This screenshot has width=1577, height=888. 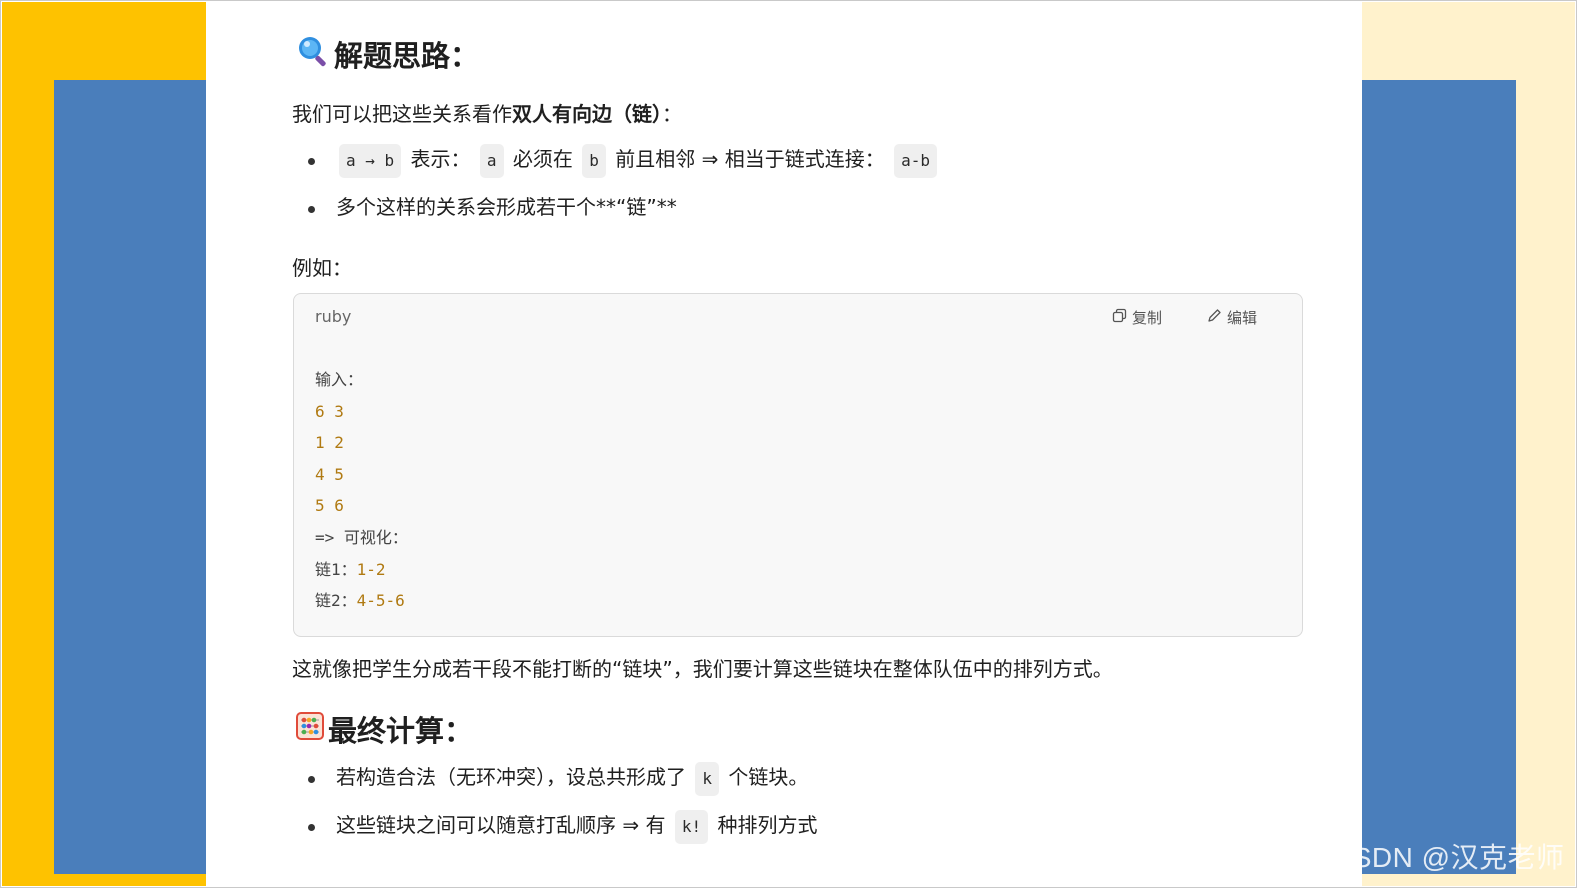 I want to click on edit-button: 编辑, so click(x=1232, y=317).